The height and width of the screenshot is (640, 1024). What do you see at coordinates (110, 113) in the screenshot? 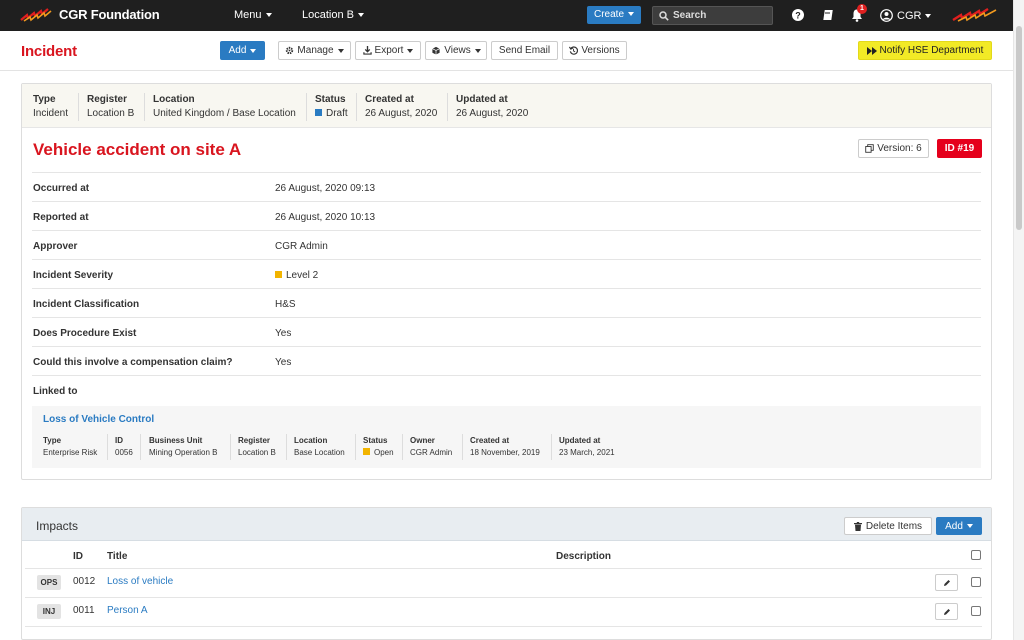
I see `register-link: Location B` at bounding box center [110, 113].